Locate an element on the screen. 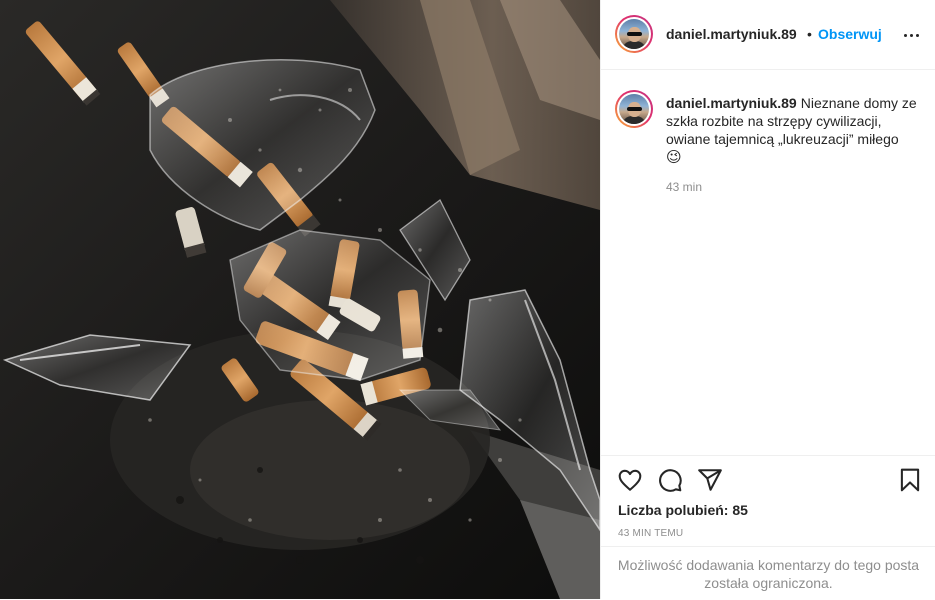  header-username-link: daniel.martyniuk.89 is located at coordinates (731, 34).